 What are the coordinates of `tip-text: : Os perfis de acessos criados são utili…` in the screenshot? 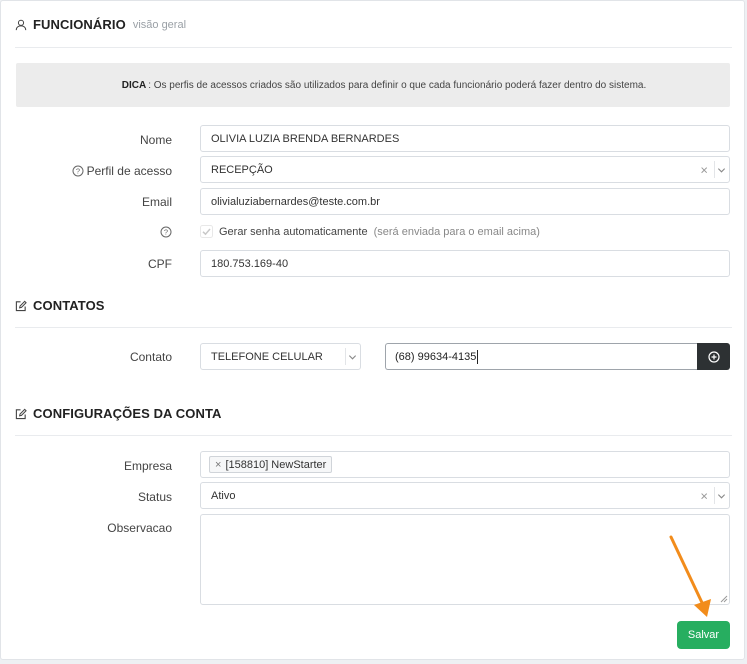 It's located at (397, 85).